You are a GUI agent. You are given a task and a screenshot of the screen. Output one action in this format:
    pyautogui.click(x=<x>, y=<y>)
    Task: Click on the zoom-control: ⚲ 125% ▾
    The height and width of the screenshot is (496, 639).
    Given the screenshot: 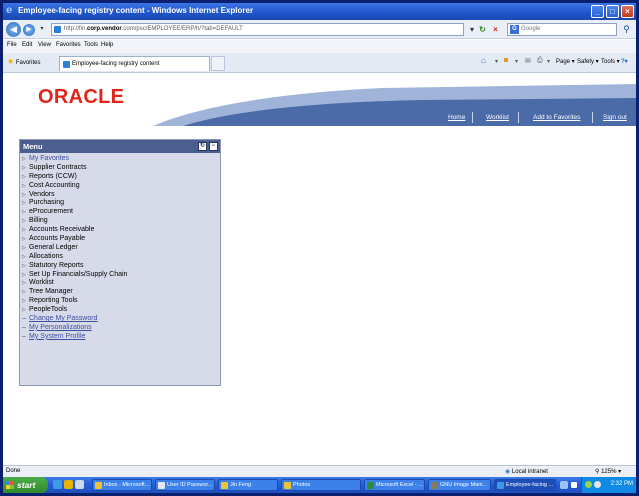 What is the action you would take?
    pyautogui.click(x=608, y=471)
    